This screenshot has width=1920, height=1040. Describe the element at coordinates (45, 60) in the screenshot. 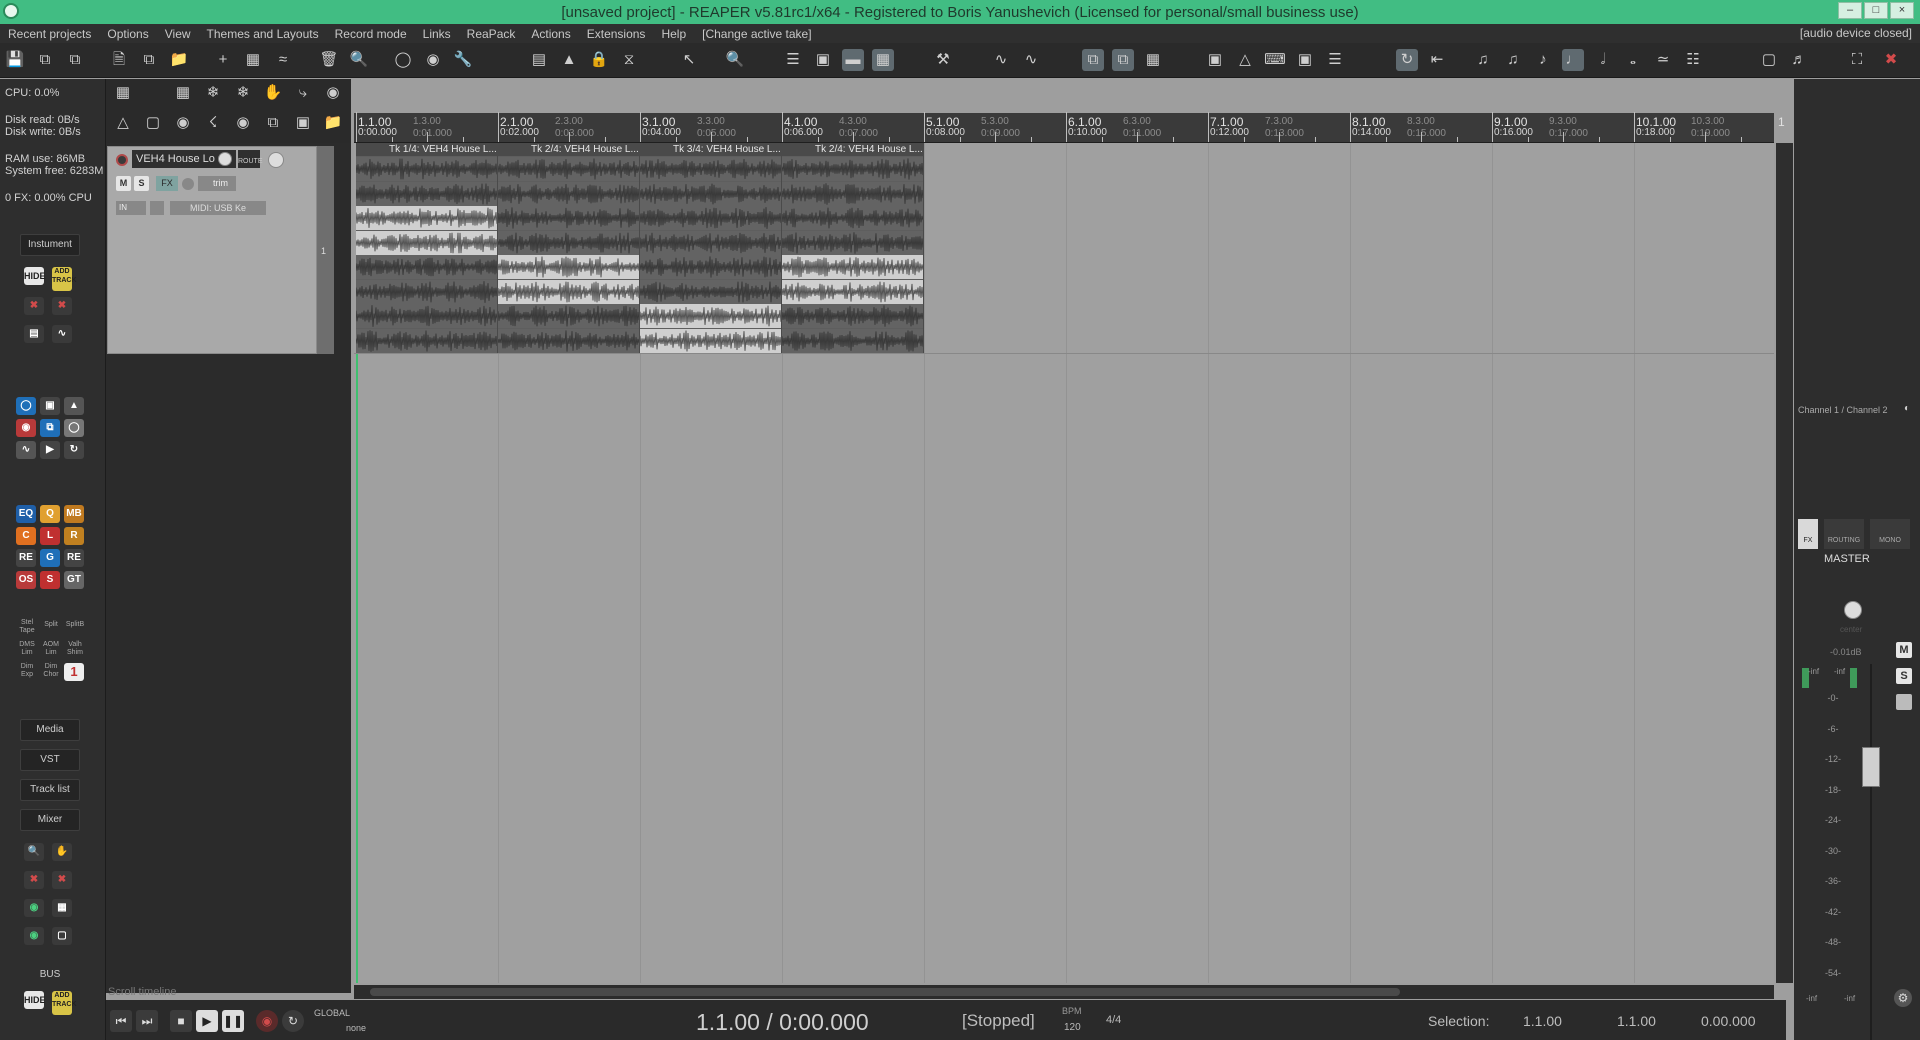

I see `save-as-icon: ⧉` at that location.